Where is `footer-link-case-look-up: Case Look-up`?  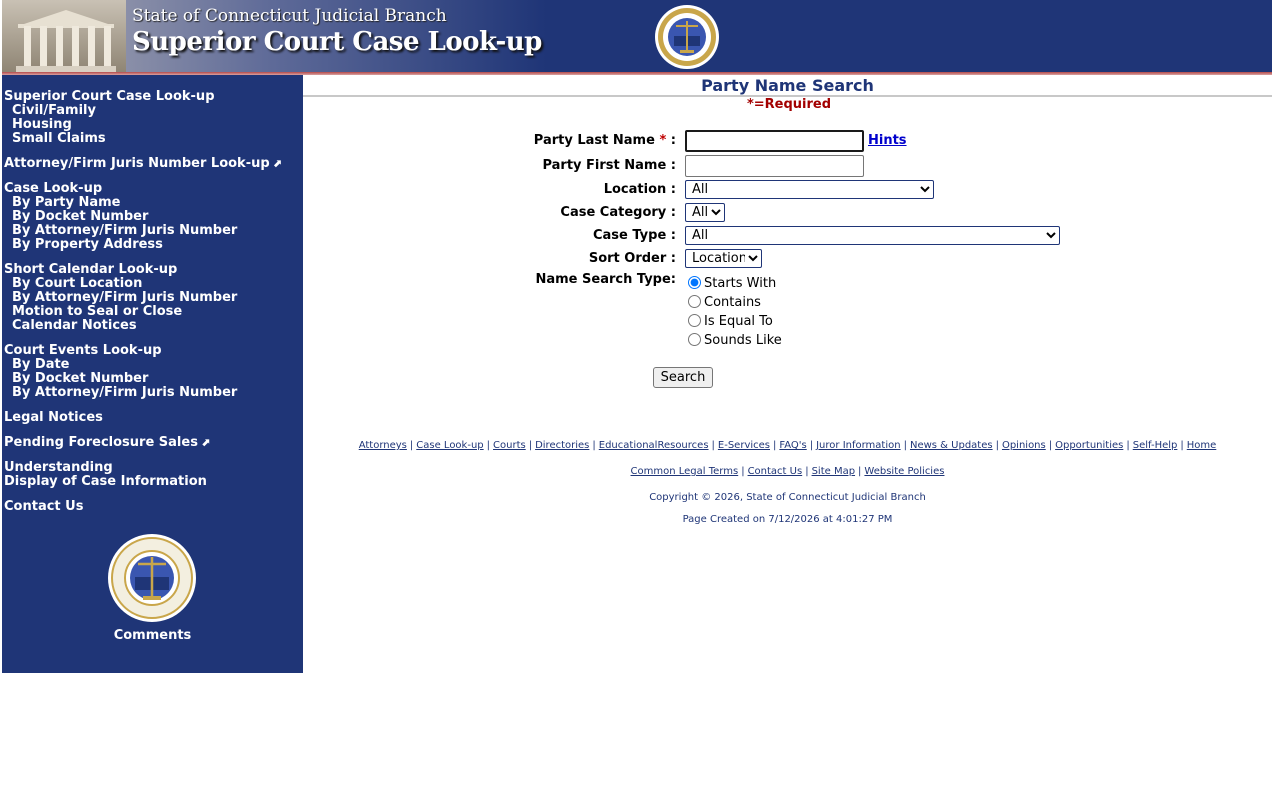
footer-link-case-look-up: Case Look-up is located at coordinates (449, 445).